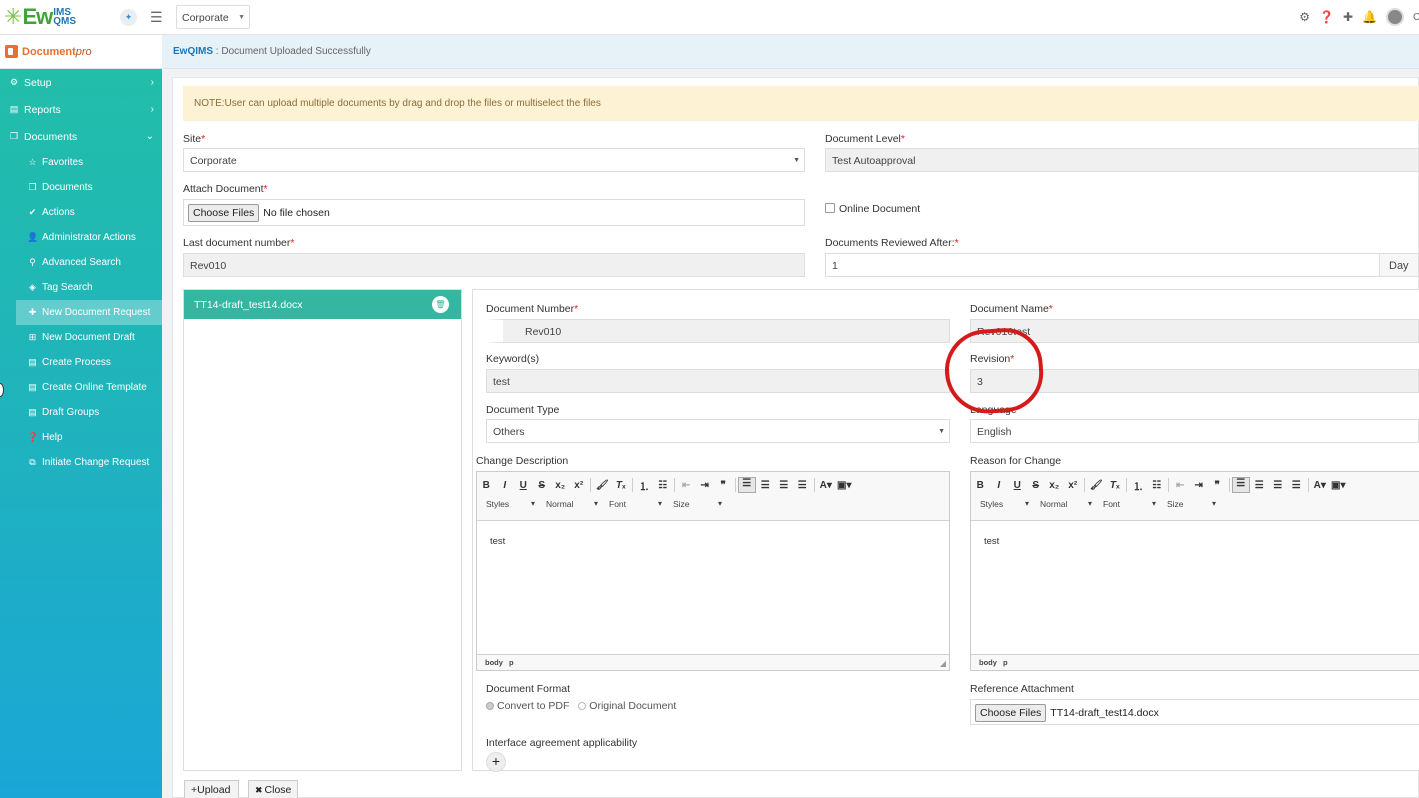  I want to click on sidebar-item-documents: ❐ Documents ⌄, so click(81, 136).